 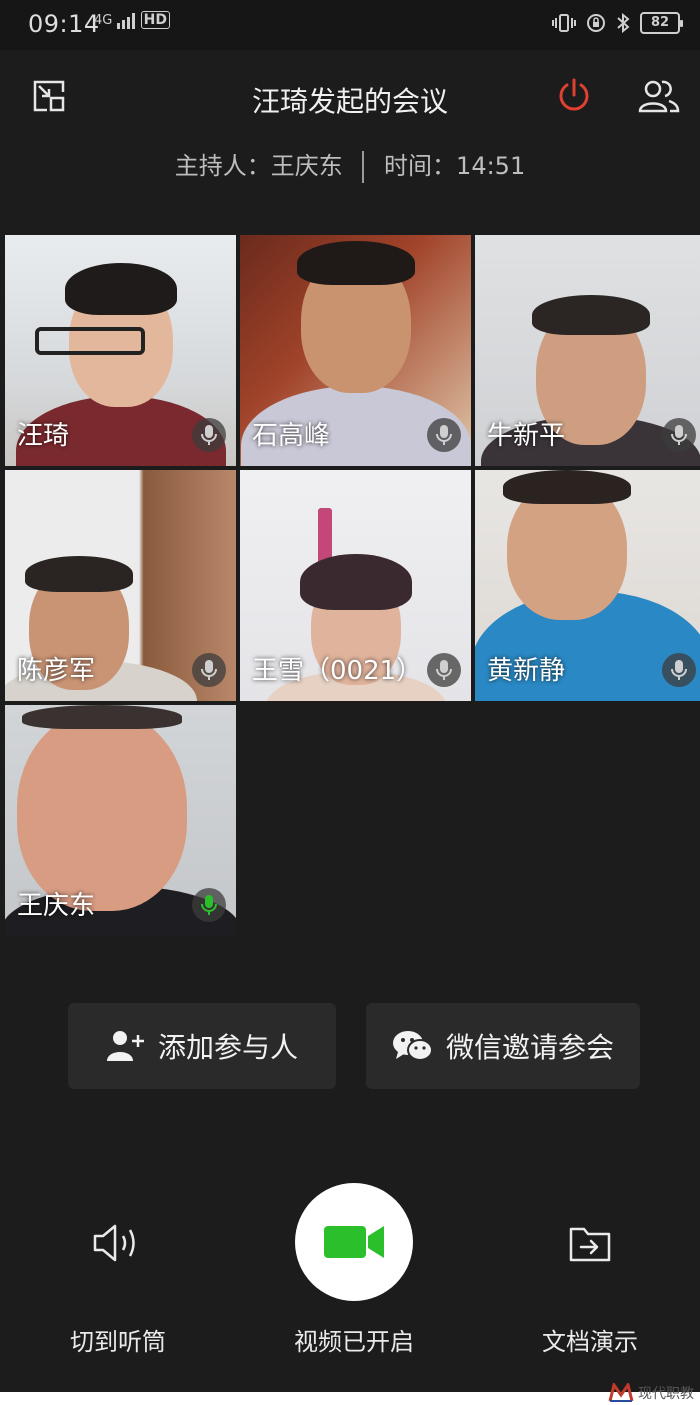 I want to click on watermark: 现代职教, so click(x=651, y=1393).